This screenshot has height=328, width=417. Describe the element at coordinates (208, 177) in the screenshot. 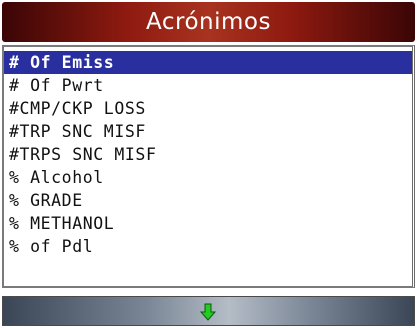

I see `list-item: % Alcohol` at that location.